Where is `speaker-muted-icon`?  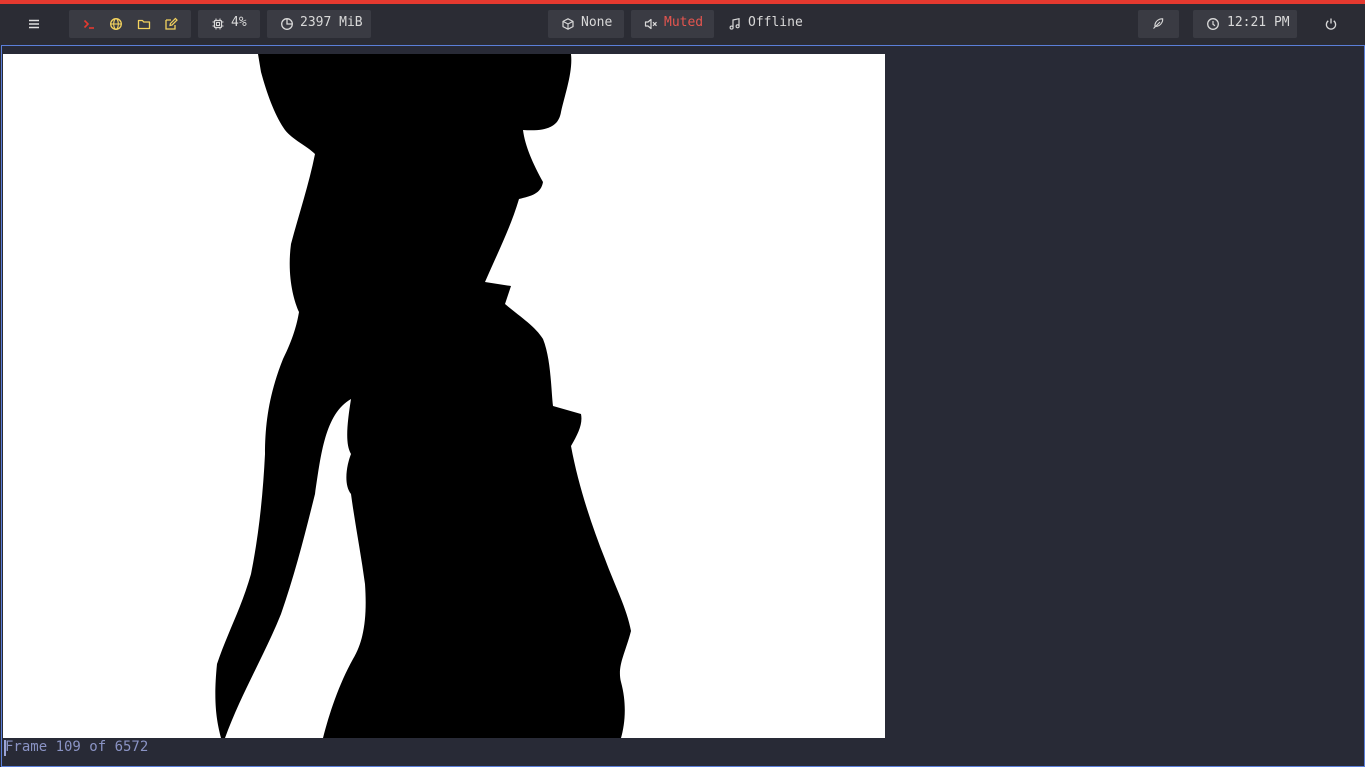
speaker-muted-icon is located at coordinates (651, 24).